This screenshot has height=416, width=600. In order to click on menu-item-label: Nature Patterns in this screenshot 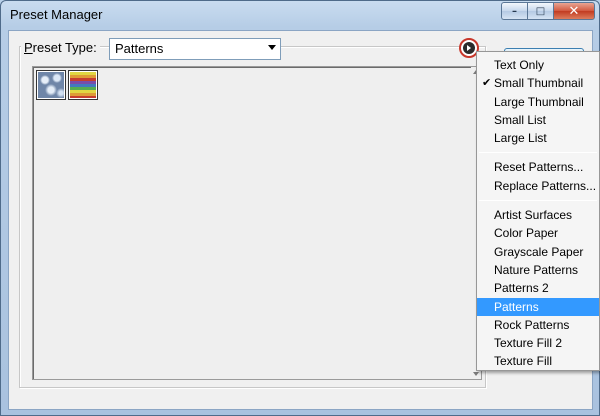, I will do `click(536, 269)`.